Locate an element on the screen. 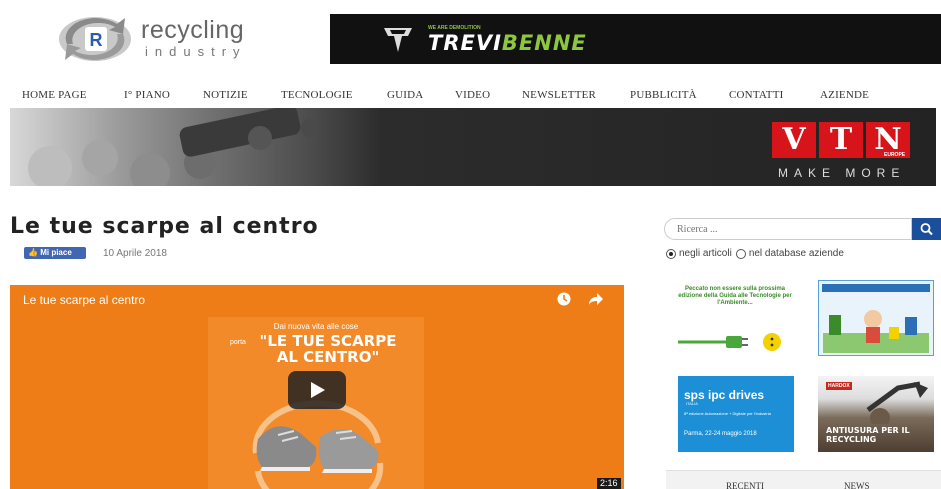 The image size is (941, 489). trevibenne-logo-icon is located at coordinates (398, 40).